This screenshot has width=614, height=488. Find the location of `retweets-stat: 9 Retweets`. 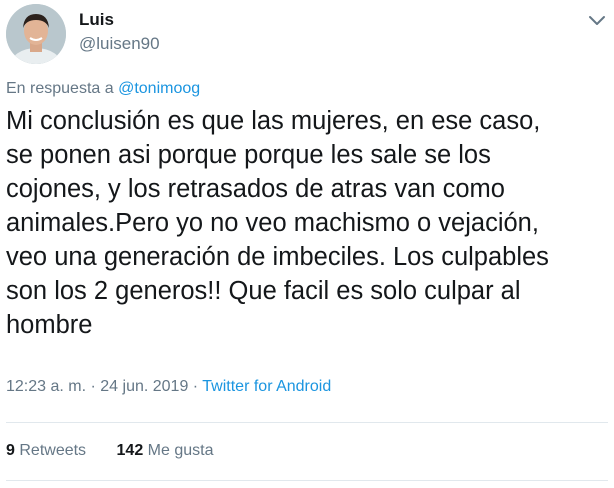

retweets-stat: 9 Retweets is located at coordinates (46, 450).